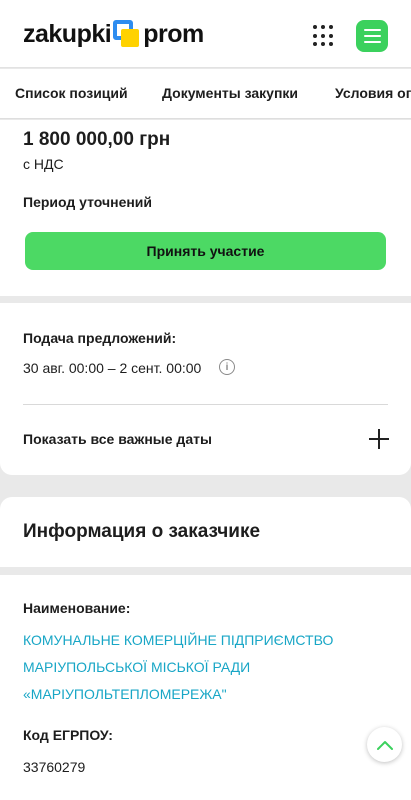  I want to click on vat-note: с НДС, so click(43, 164).